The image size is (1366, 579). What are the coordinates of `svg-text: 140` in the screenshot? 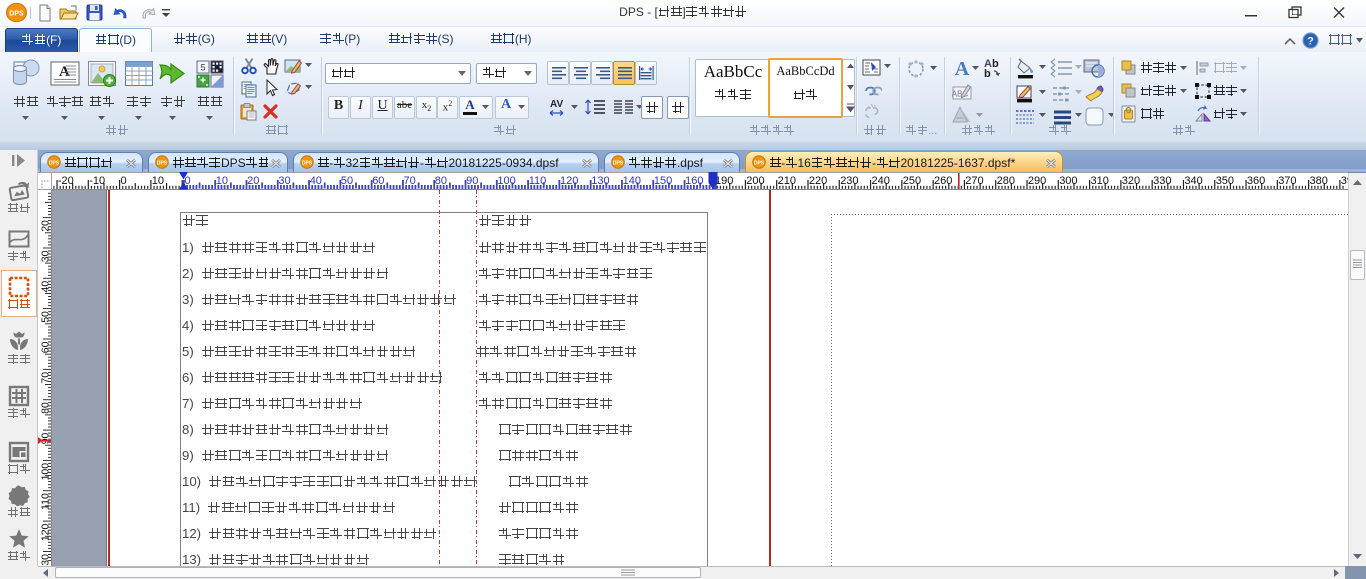 It's located at (632, 181).